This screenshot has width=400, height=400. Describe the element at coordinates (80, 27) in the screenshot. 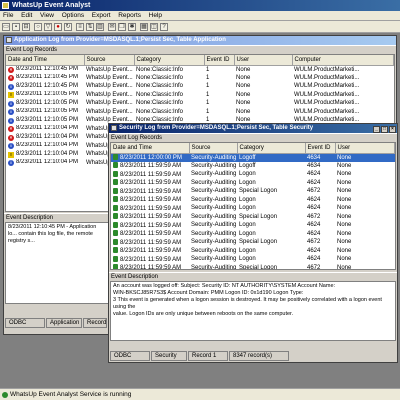

I see `properties-icon: ≡` at that location.